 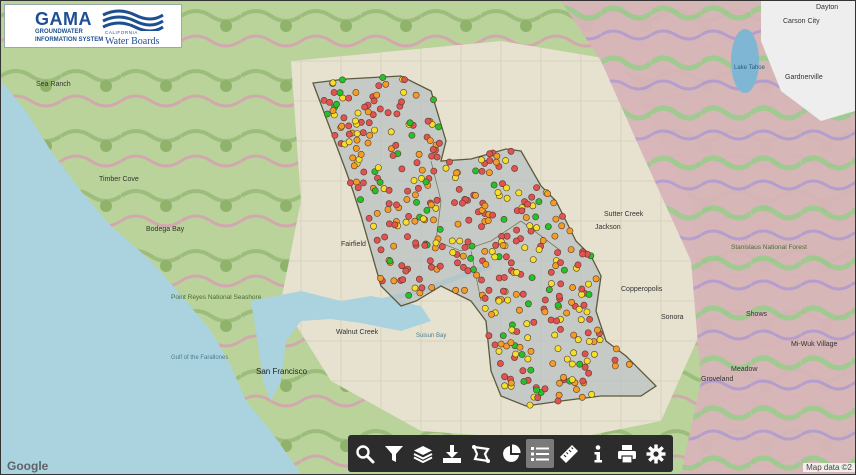 I want to click on info-tool-button, so click(x=598, y=453).